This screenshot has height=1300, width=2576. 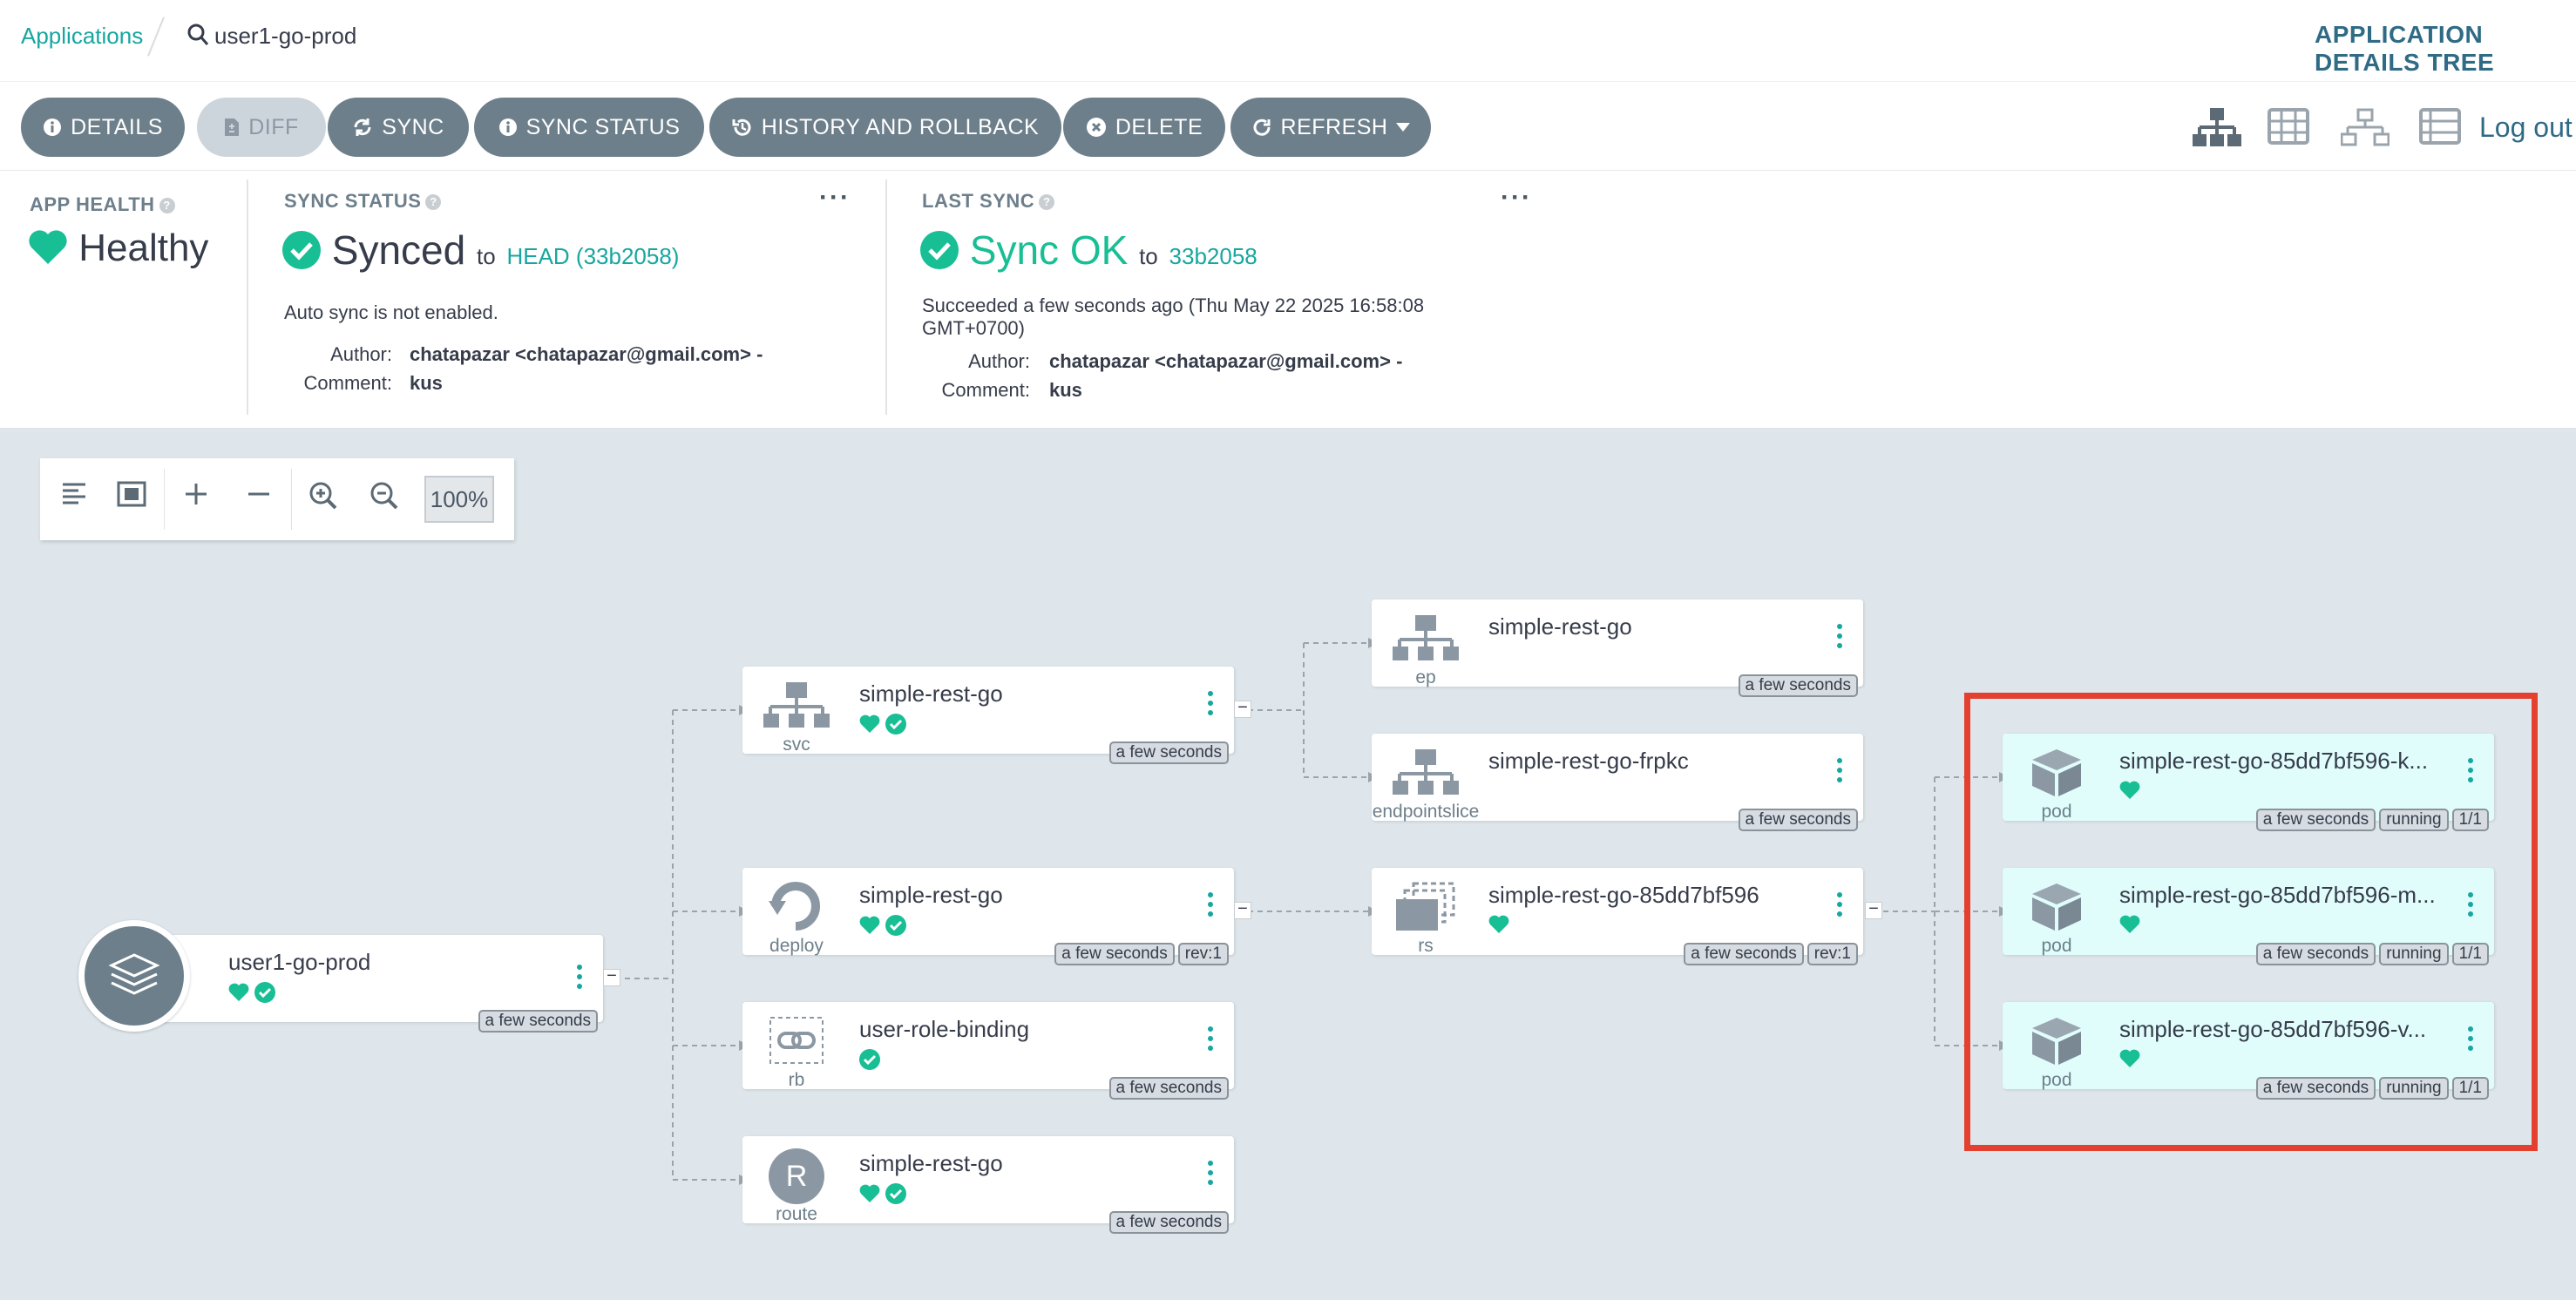 I want to click on zoom-level: 100%, so click(x=459, y=500).